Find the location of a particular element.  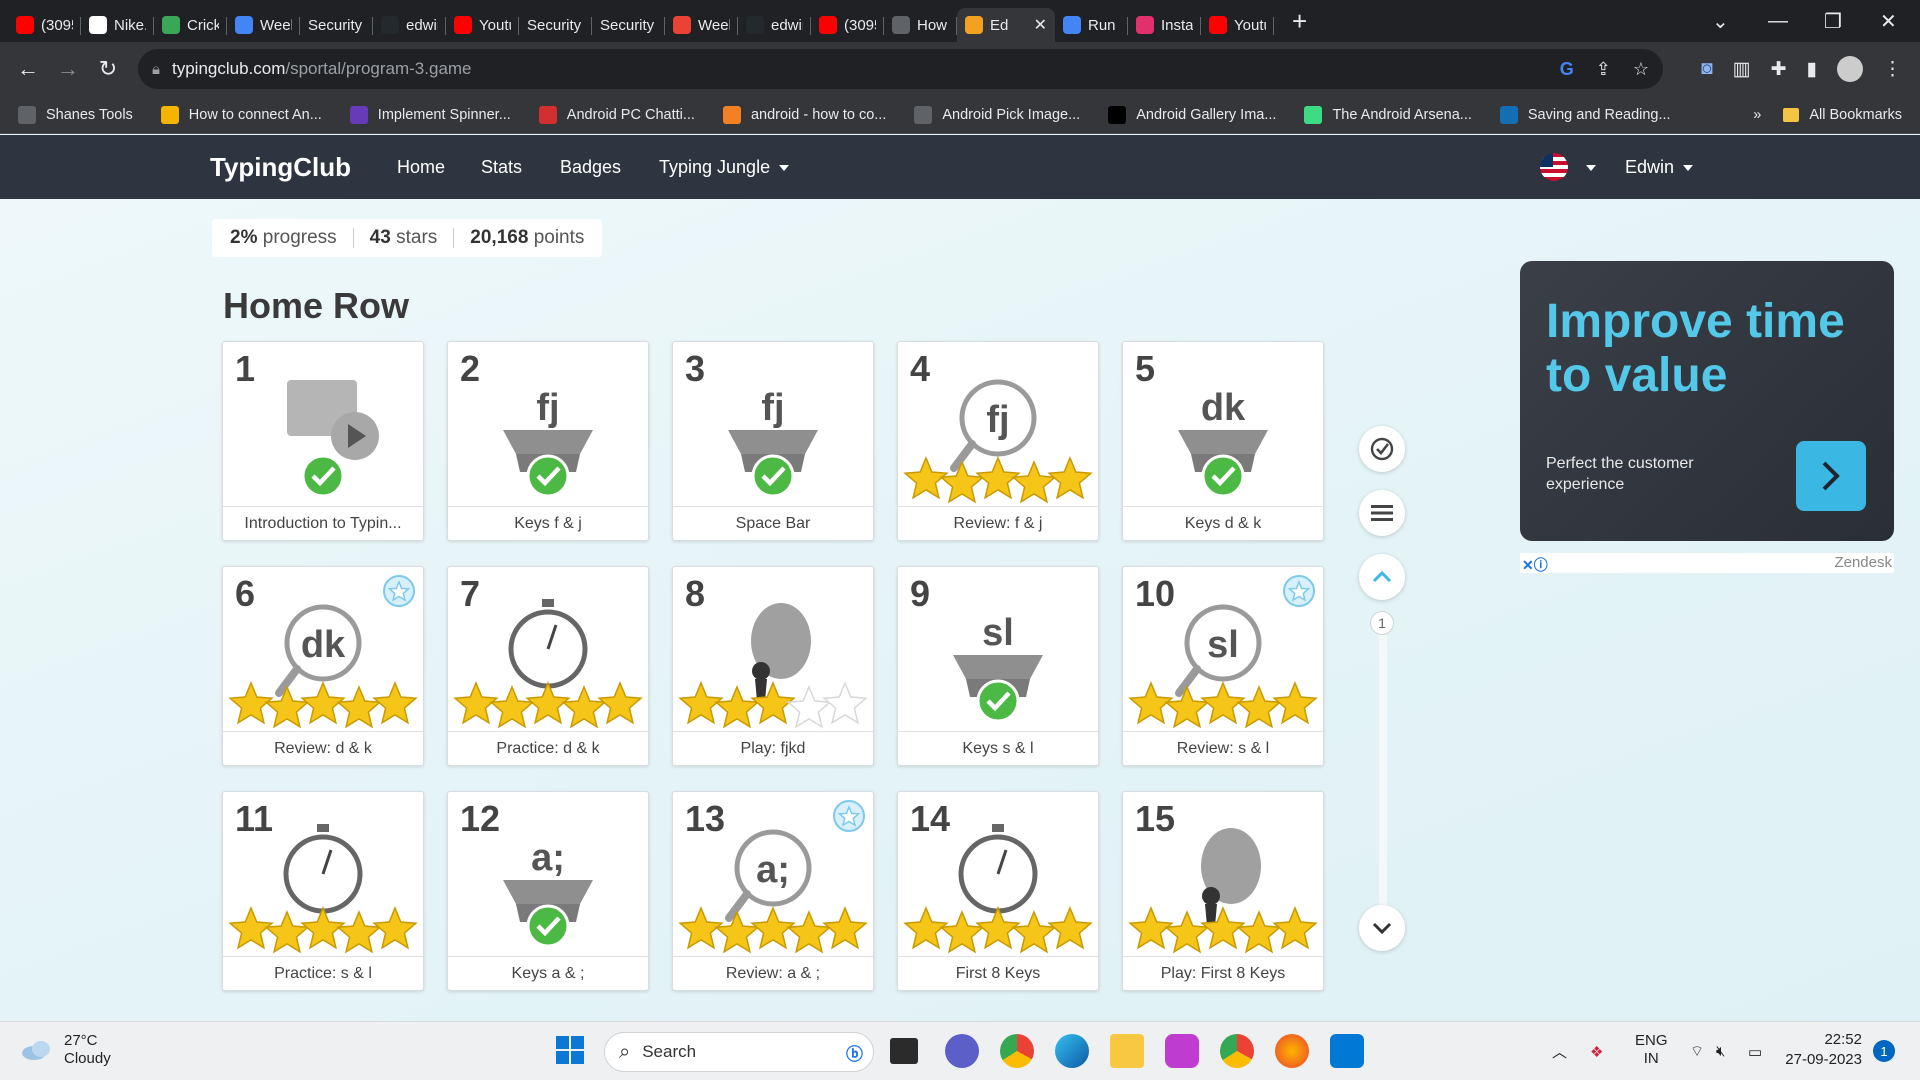

scroll-up-button is located at coordinates (1382, 577).